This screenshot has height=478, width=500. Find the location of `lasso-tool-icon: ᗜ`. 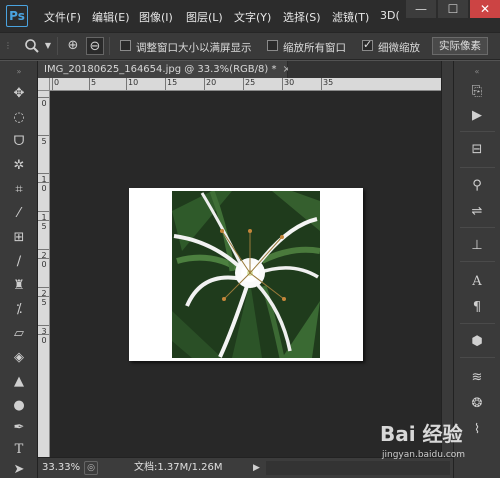

lasso-tool-icon: ᗜ is located at coordinates (19, 142).